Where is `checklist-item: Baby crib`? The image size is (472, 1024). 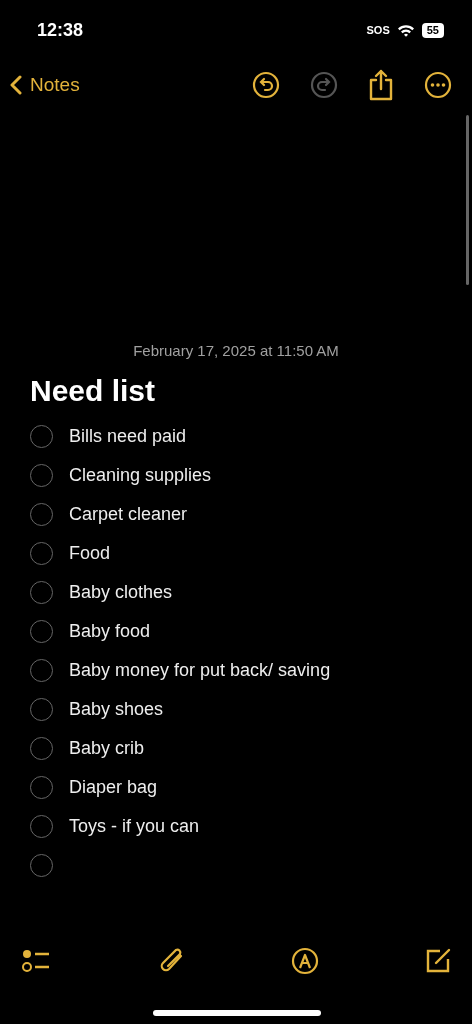
checklist-item: Baby crib is located at coordinates (107, 748).